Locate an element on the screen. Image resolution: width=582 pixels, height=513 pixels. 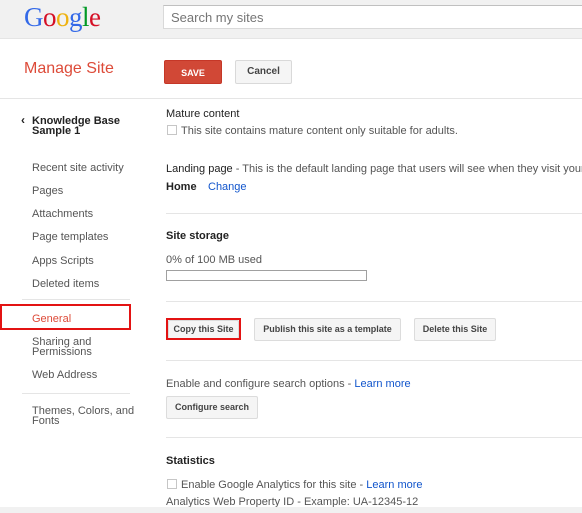
change-landing-page-link: Change is located at coordinates (227, 187).